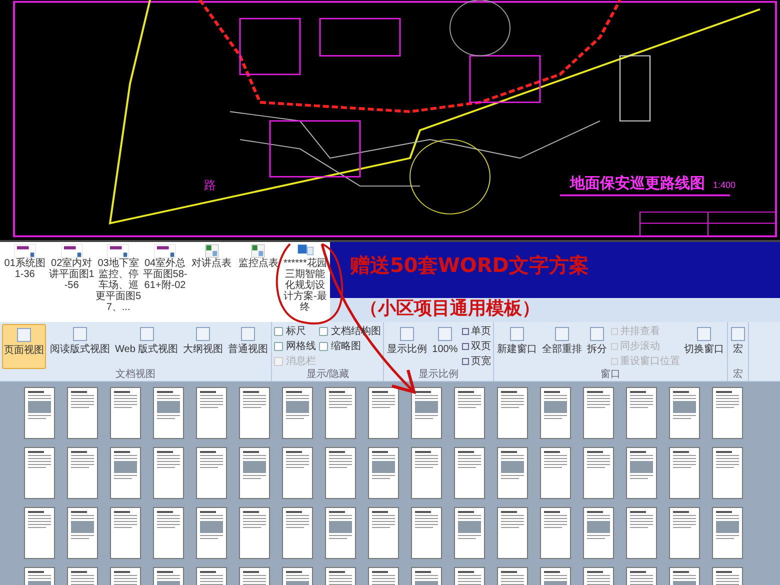 This screenshot has height=585, width=780. I want to click on checkbox-label: 标尺, so click(296, 332).